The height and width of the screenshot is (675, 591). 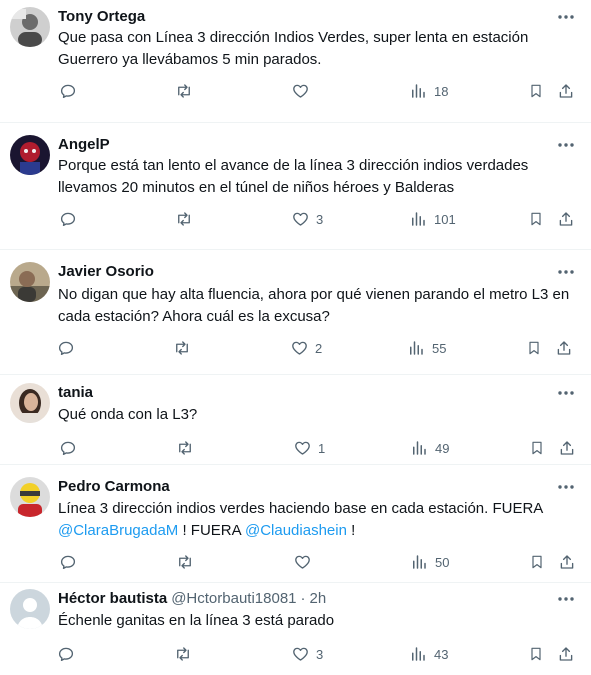 I want to click on views-button: 101, so click(x=432, y=219).